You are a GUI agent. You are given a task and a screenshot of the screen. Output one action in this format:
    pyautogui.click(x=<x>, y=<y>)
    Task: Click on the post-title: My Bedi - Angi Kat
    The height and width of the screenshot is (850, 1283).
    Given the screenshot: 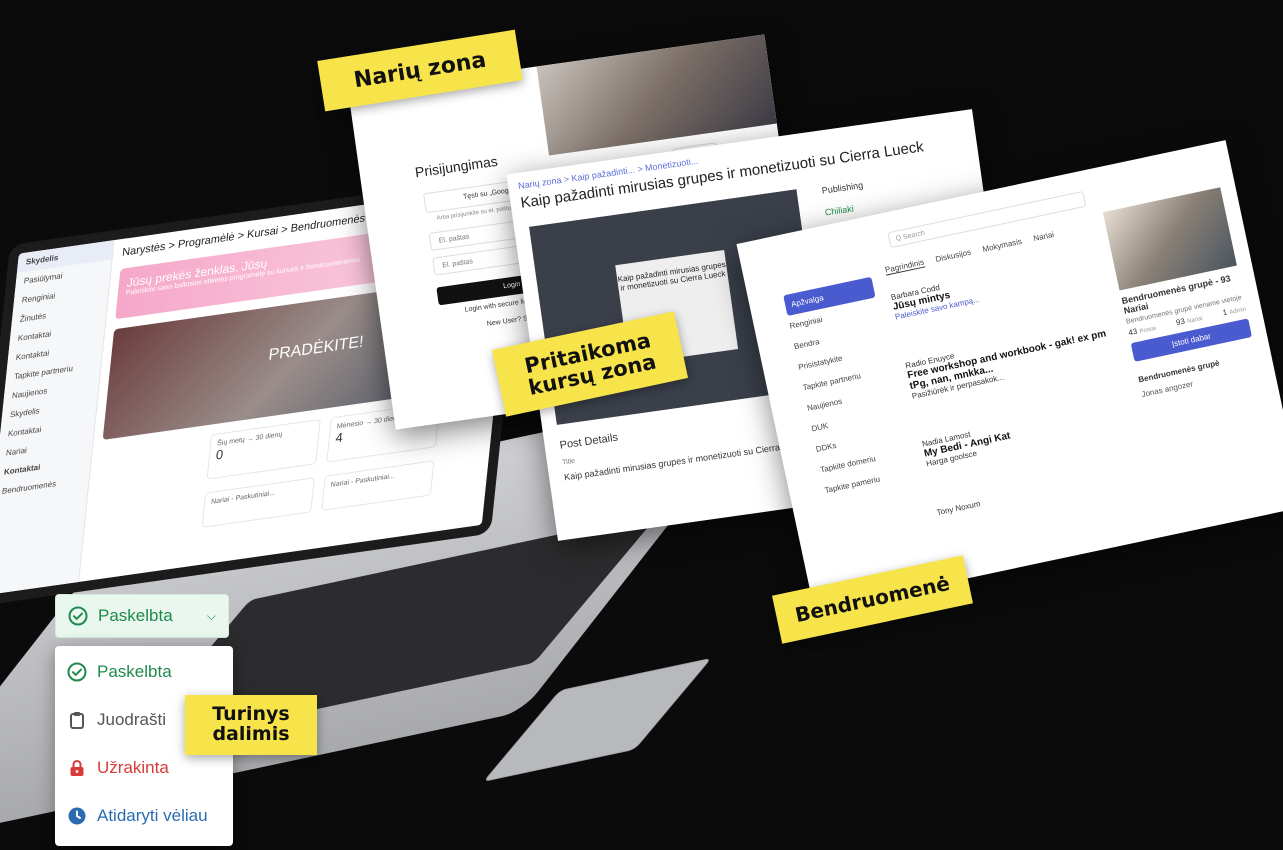 What is the action you would take?
    pyautogui.click(x=967, y=445)
    